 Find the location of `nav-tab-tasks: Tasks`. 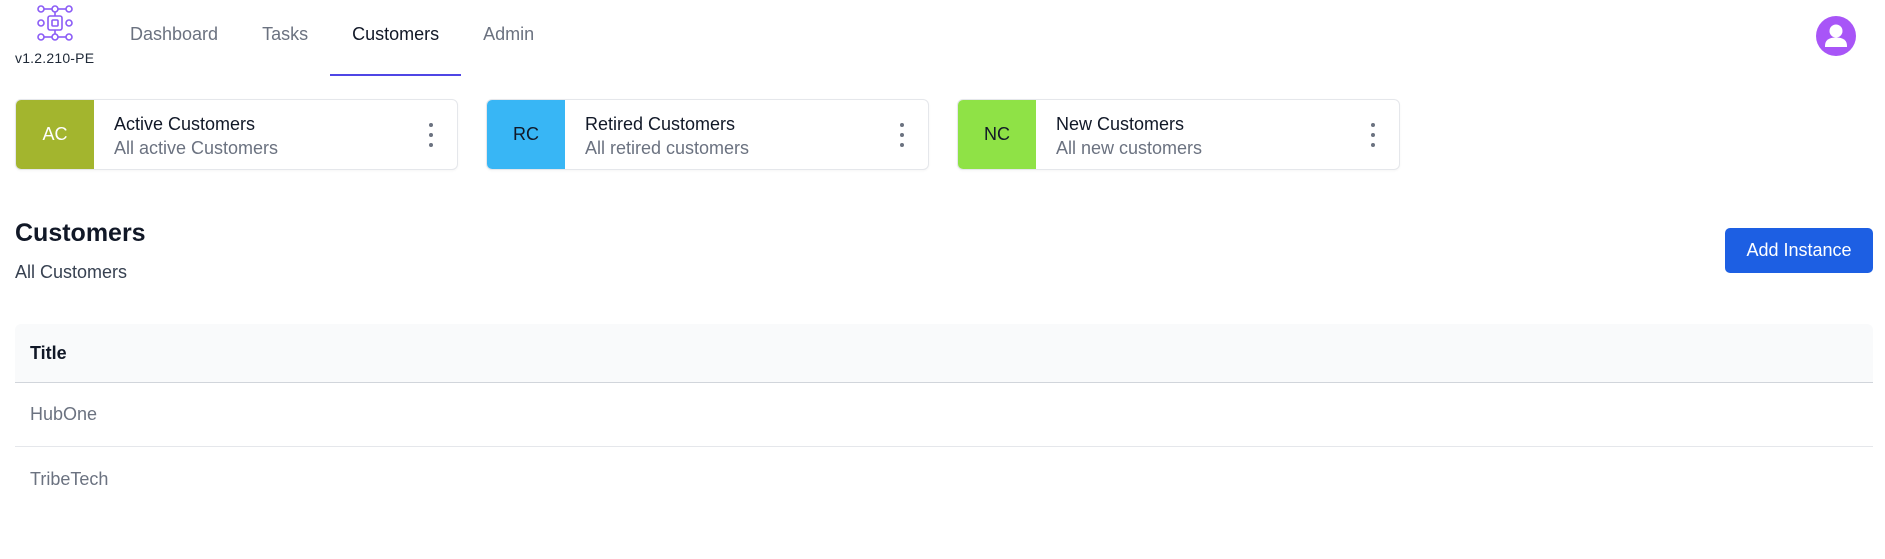

nav-tab-tasks: Tasks is located at coordinates (285, 38).